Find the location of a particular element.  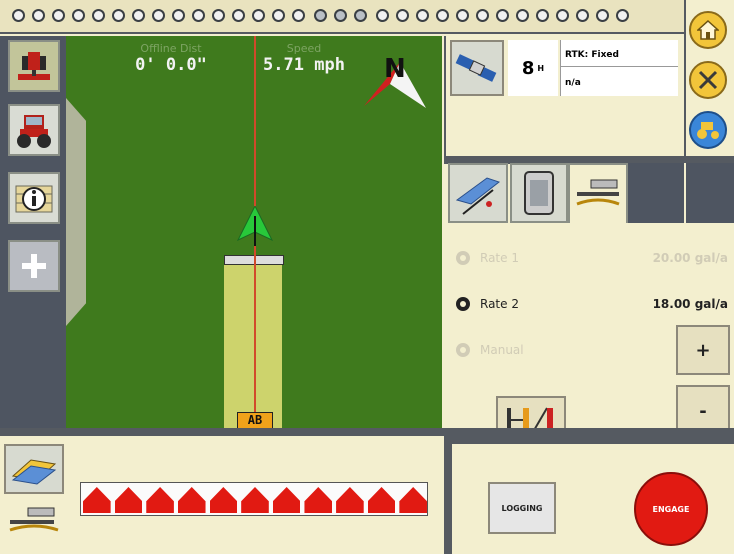

speed-label: Speed is located at coordinates (304, 48).